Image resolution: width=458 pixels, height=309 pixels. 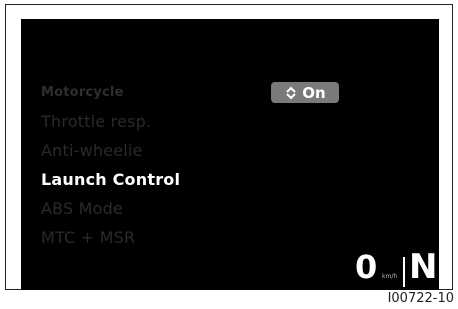 What do you see at coordinates (404, 272) in the screenshot?
I see `gear-divider` at bounding box center [404, 272].